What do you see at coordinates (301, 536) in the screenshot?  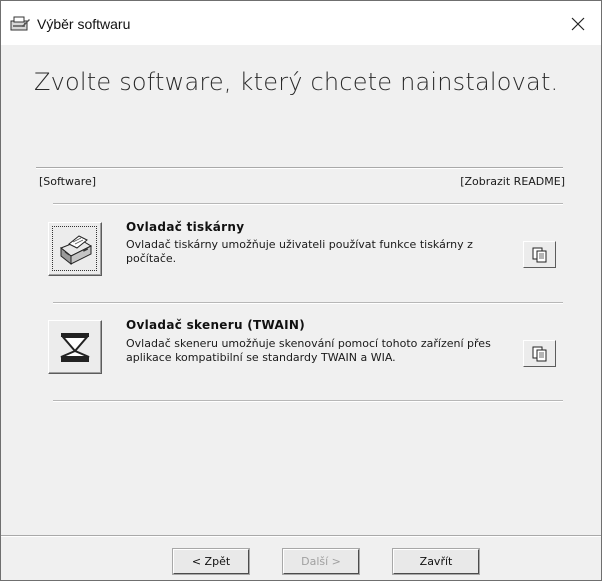 I see `footer-divider` at bounding box center [301, 536].